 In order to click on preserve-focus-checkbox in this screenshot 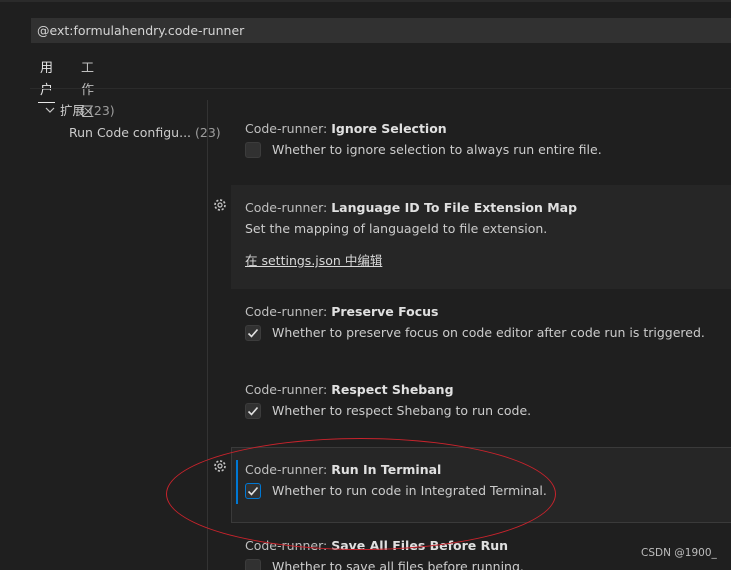, I will do `click(253, 333)`.